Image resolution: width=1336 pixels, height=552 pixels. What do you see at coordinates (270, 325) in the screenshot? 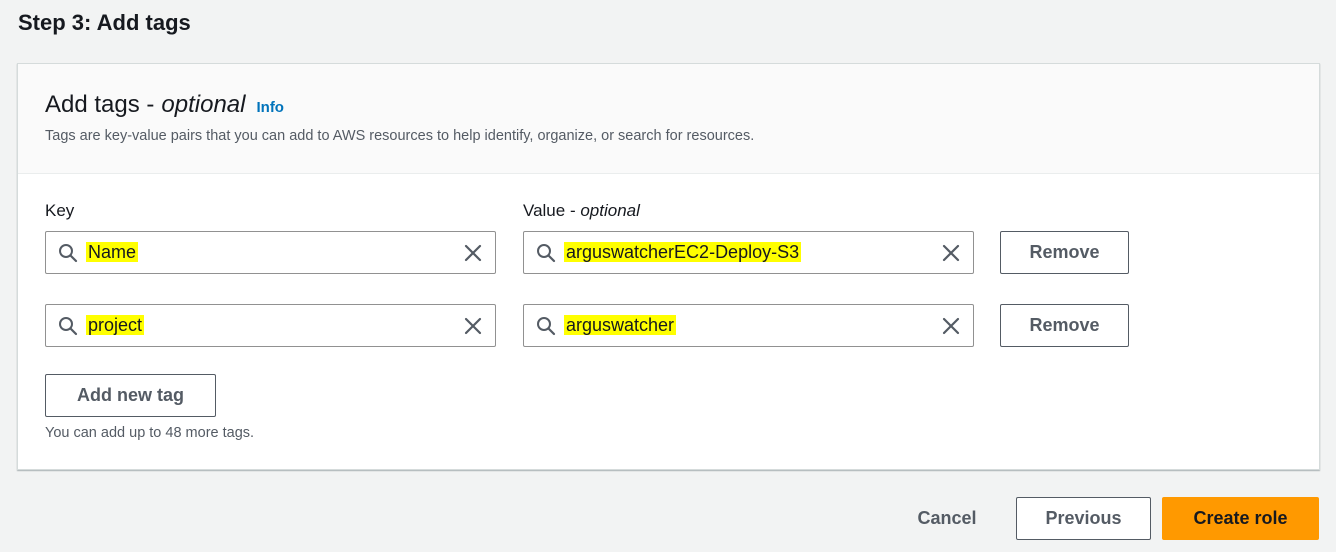
I see `tag-key-input: project` at bounding box center [270, 325].